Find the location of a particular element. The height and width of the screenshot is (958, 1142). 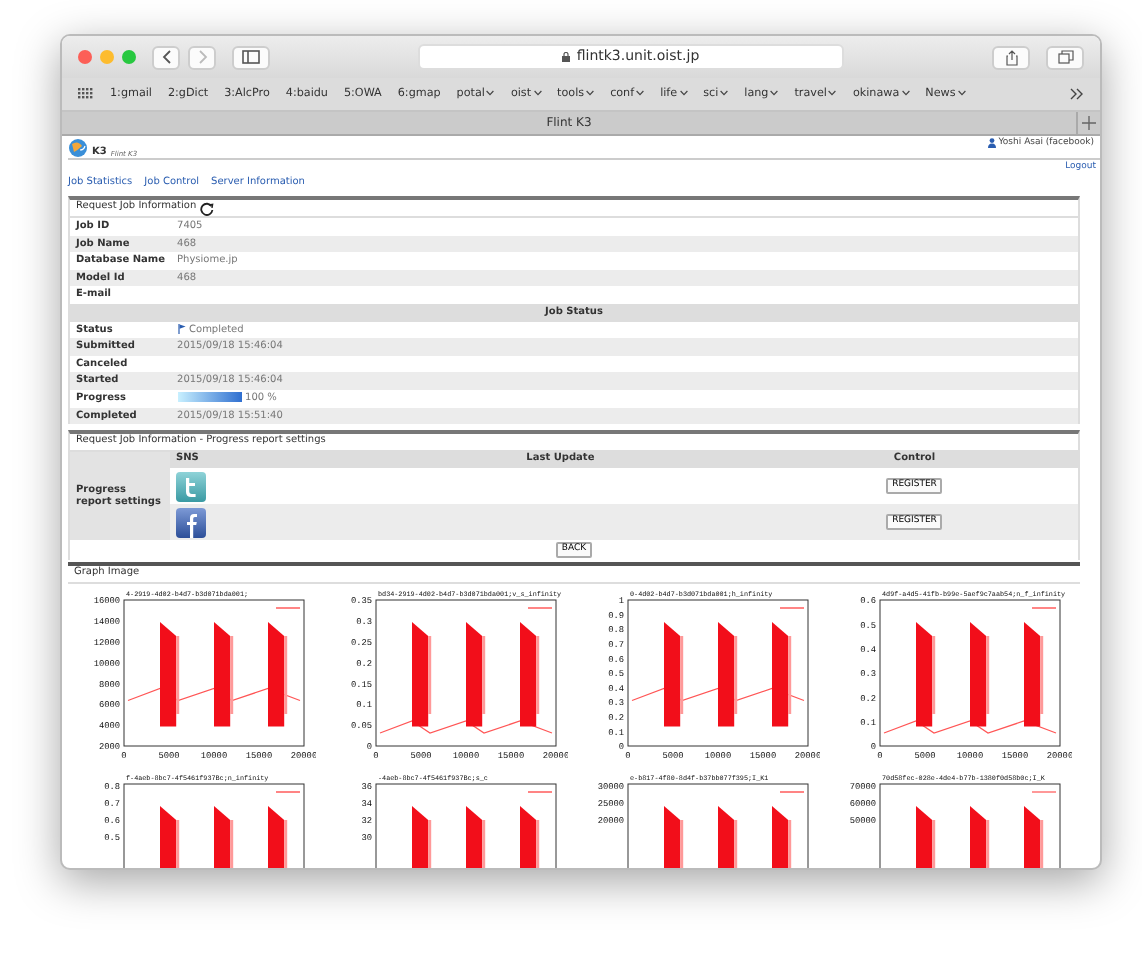

sidebar-icon is located at coordinates (251, 57).